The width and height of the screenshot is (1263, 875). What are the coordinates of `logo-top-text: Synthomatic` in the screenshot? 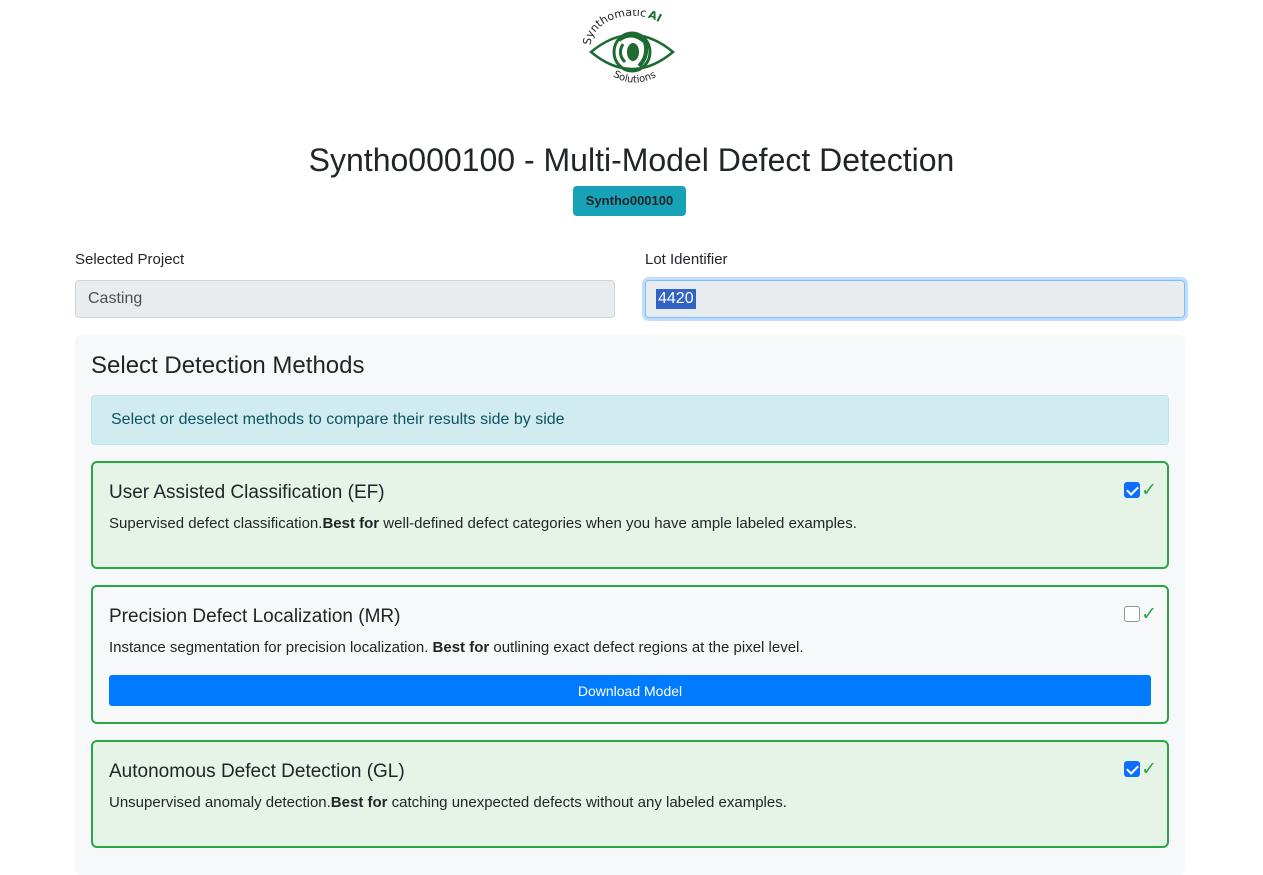 It's located at (614, 28).